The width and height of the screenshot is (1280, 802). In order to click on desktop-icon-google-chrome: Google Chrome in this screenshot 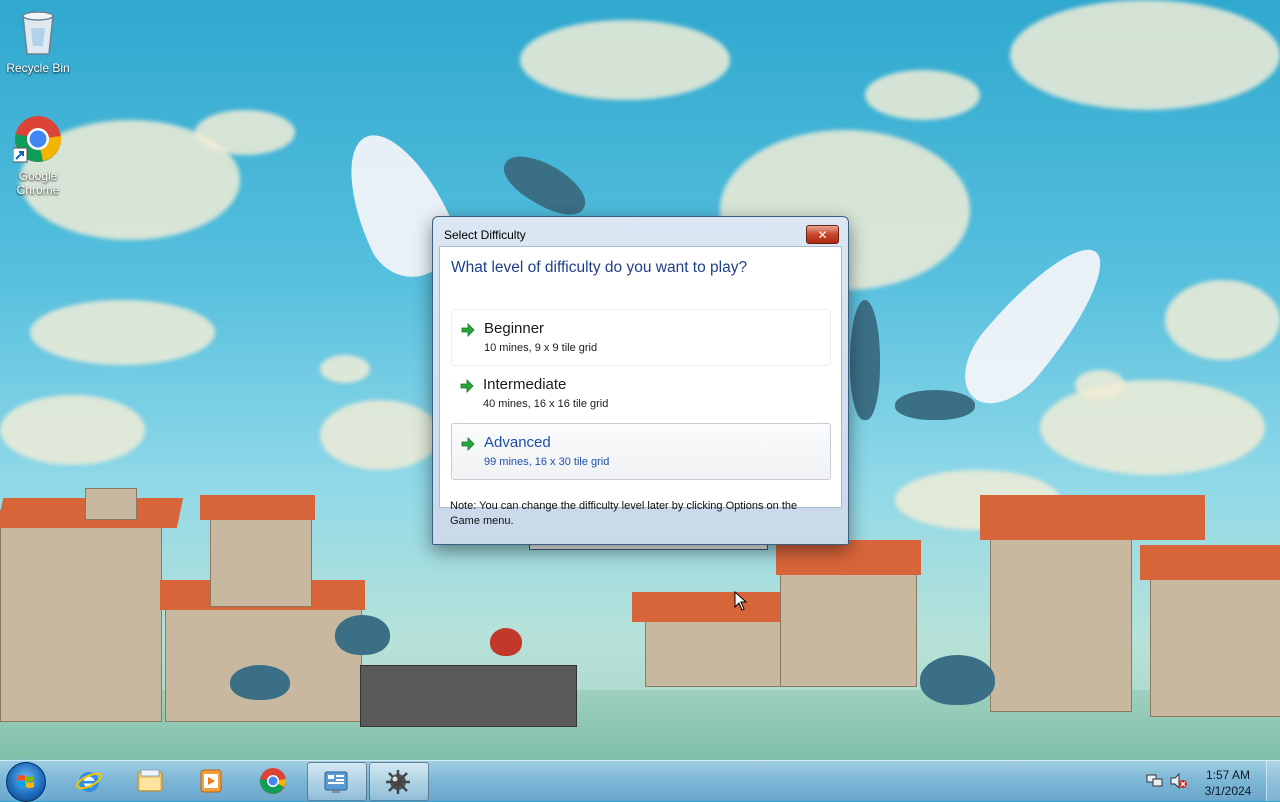, I will do `click(38, 155)`.